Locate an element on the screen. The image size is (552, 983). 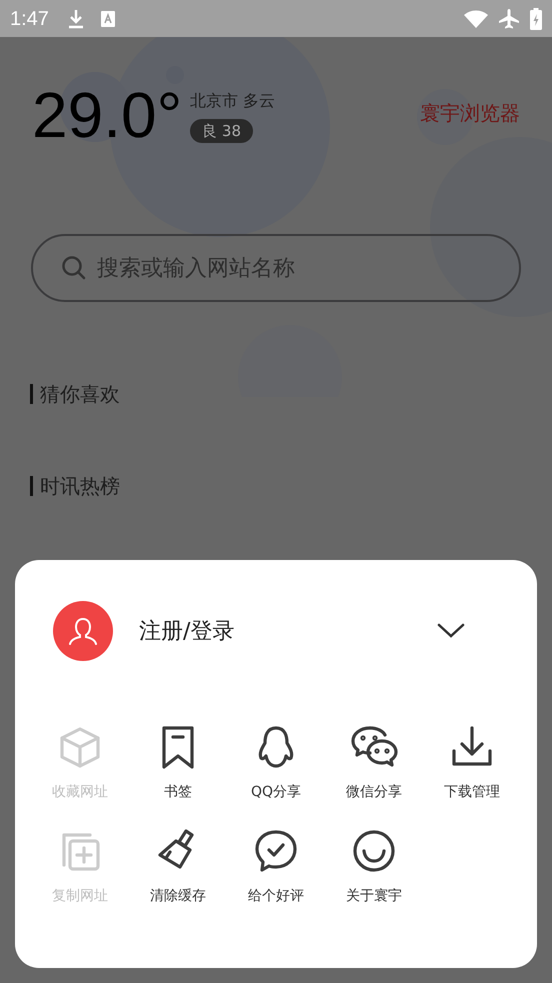
menu-item: 给个好评 is located at coordinates (276, 866).